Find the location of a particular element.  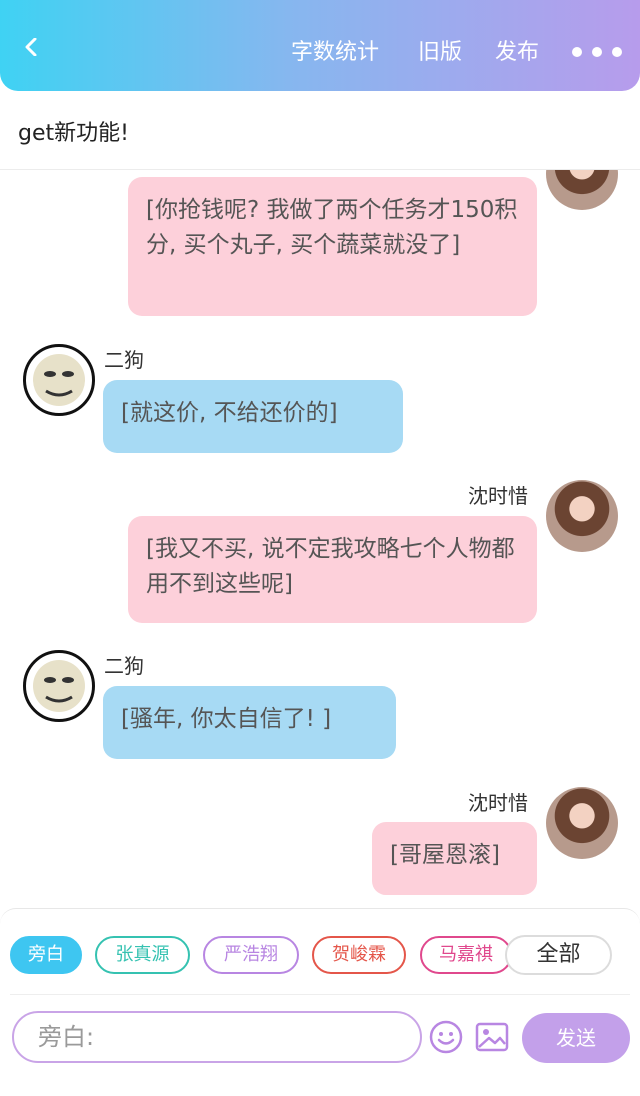

chapter-title: get新功能! is located at coordinates (73, 133).